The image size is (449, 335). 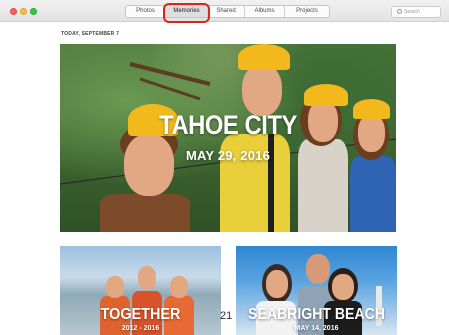 What do you see at coordinates (228, 125) in the screenshot?
I see `memory-title: TAHOE CITY` at bounding box center [228, 125].